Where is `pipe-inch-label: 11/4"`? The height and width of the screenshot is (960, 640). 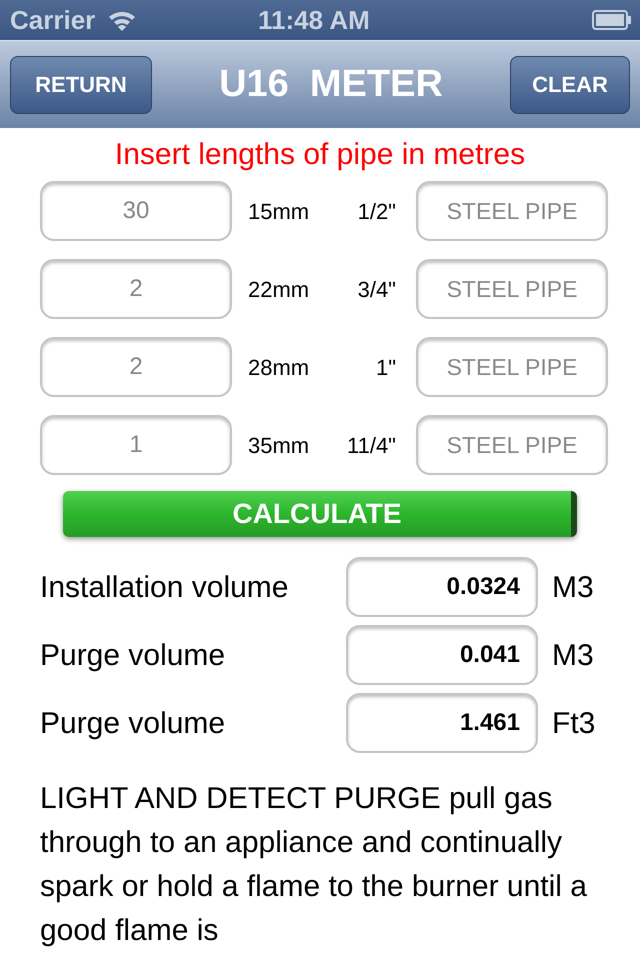
pipe-inch-label: 11/4" is located at coordinates (371, 446).